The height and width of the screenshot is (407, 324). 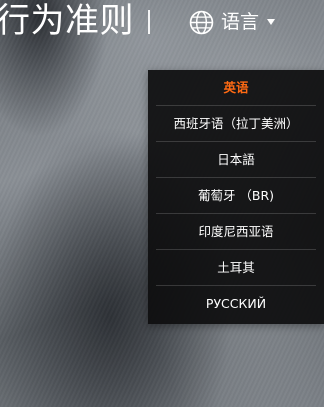 I want to click on language-option-portuguese-br: 葡萄牙 （BR), so click(x=236, y=196).